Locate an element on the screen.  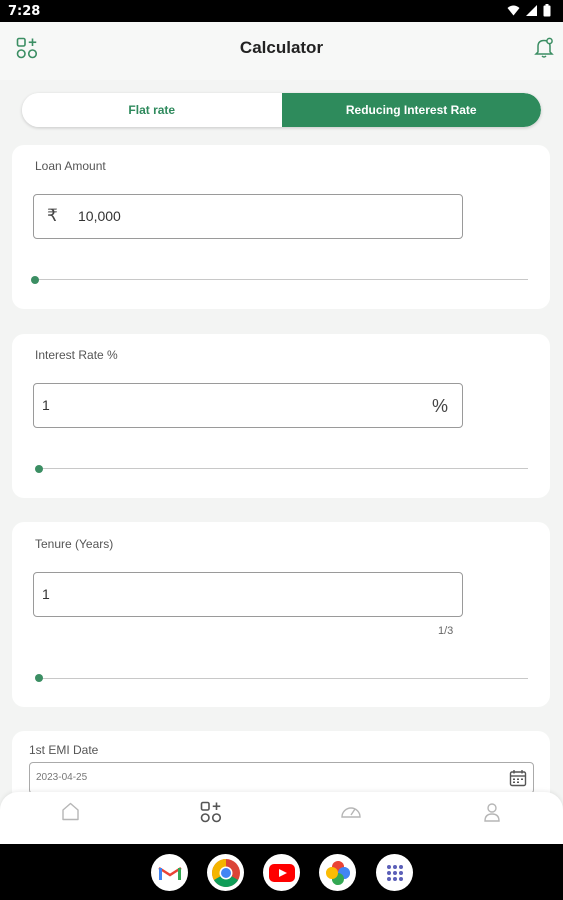
tenure-value: 1 is located at coordinates (46, 594).